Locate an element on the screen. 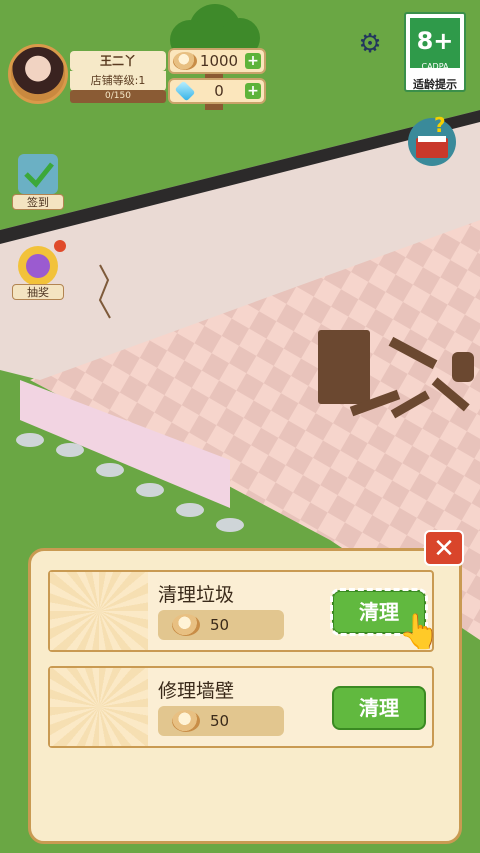  help-book-icon: ? is located at coordinates (432, 140).